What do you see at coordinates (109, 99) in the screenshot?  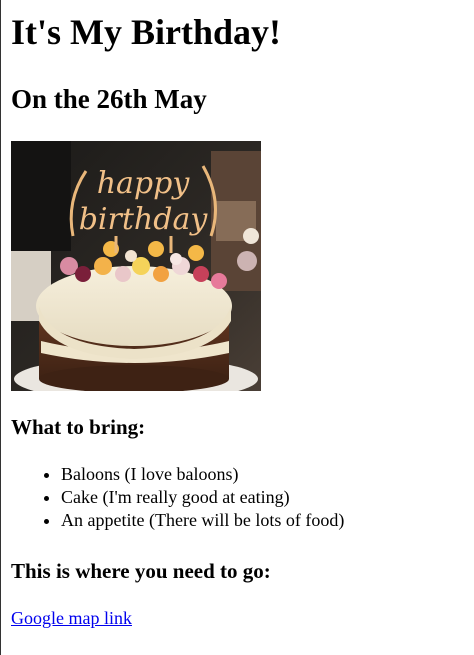 I see `event-date-heading: On the 26th May` at bounding box center [109, 99].